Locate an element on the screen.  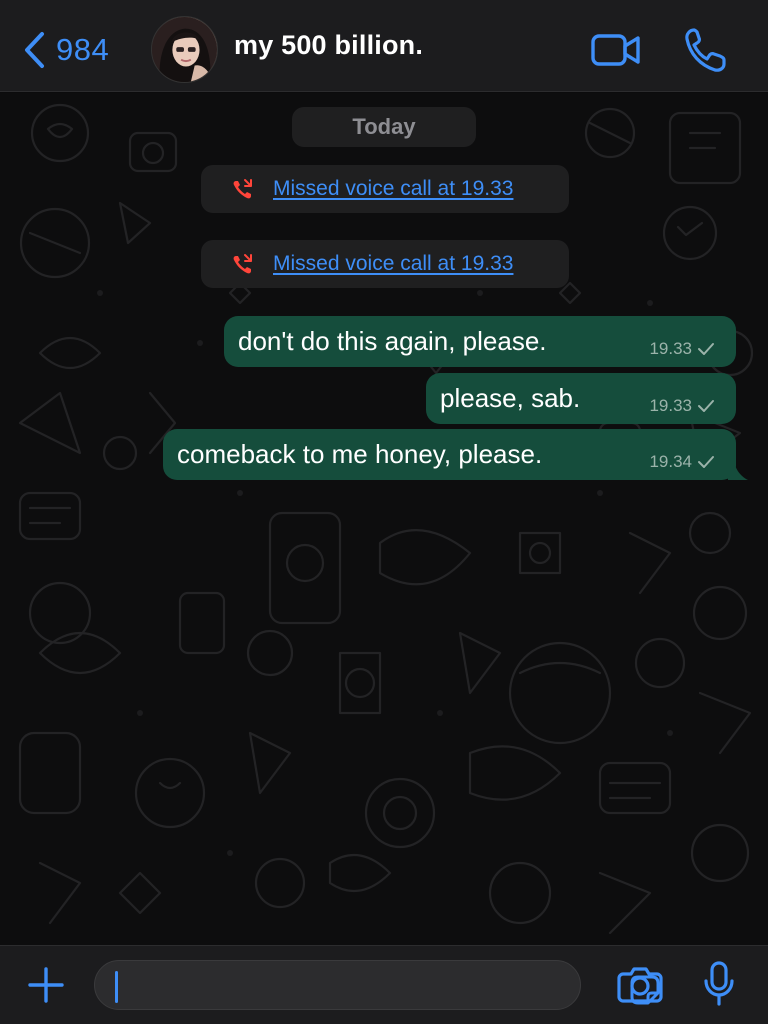
chat-header: 984 my 500 billion. is located at coordinates (384, 46).